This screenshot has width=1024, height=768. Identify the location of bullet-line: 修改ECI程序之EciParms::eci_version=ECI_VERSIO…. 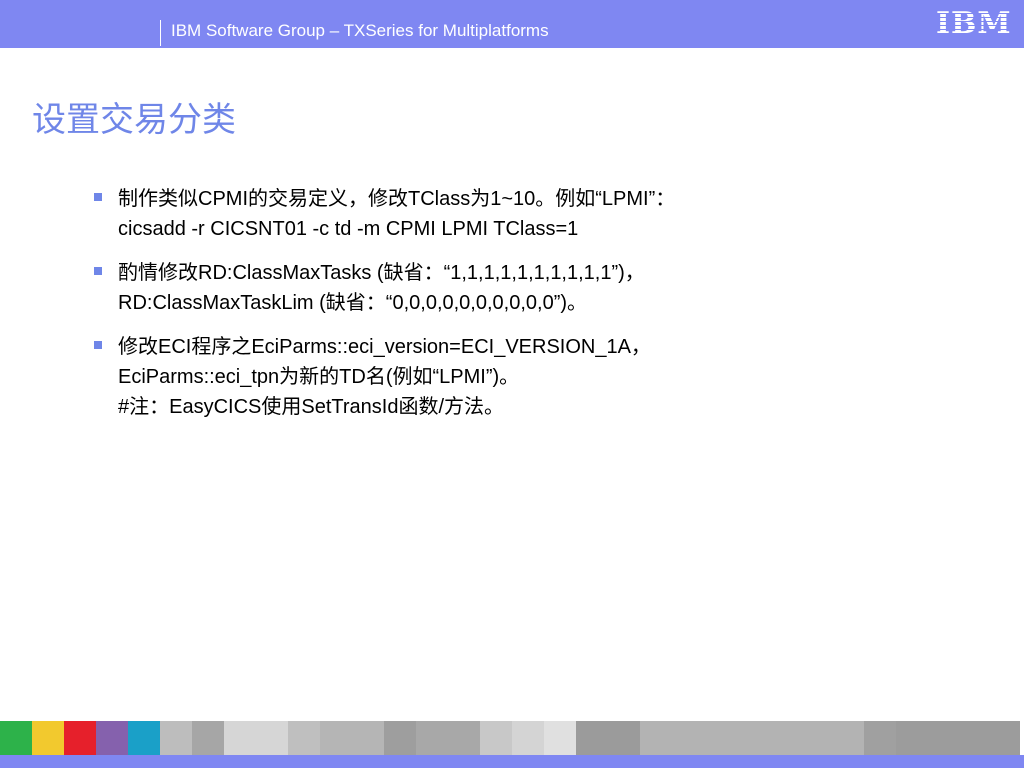
(384, 347).